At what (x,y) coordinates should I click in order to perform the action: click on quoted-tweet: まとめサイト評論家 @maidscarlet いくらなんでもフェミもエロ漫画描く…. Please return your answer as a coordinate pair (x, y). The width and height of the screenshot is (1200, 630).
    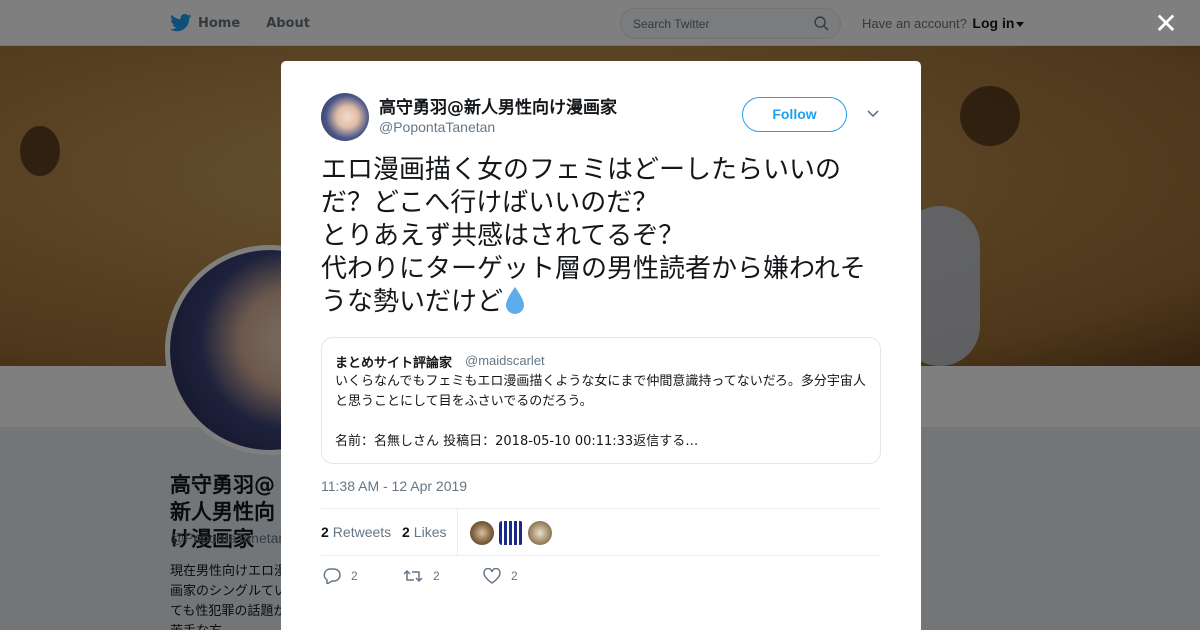
    Looking at the image, I should click on (601, 400).